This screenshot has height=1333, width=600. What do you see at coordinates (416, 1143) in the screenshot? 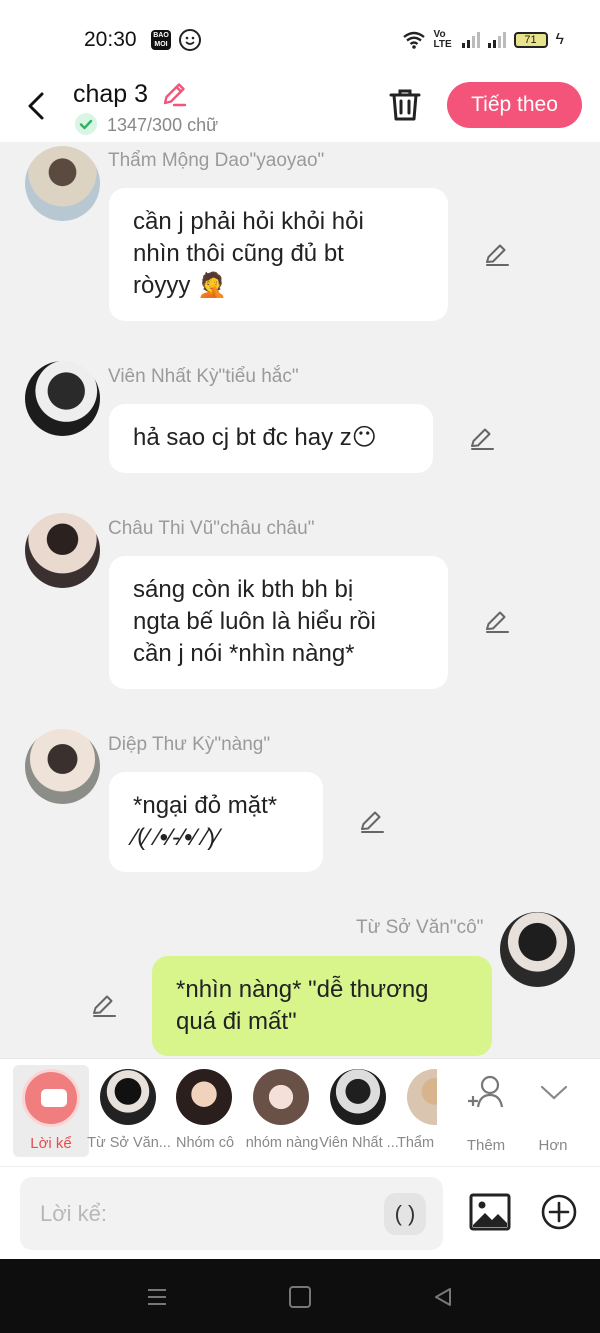
I see `character-name: Thẩm` at bounding box center [416, 1143].